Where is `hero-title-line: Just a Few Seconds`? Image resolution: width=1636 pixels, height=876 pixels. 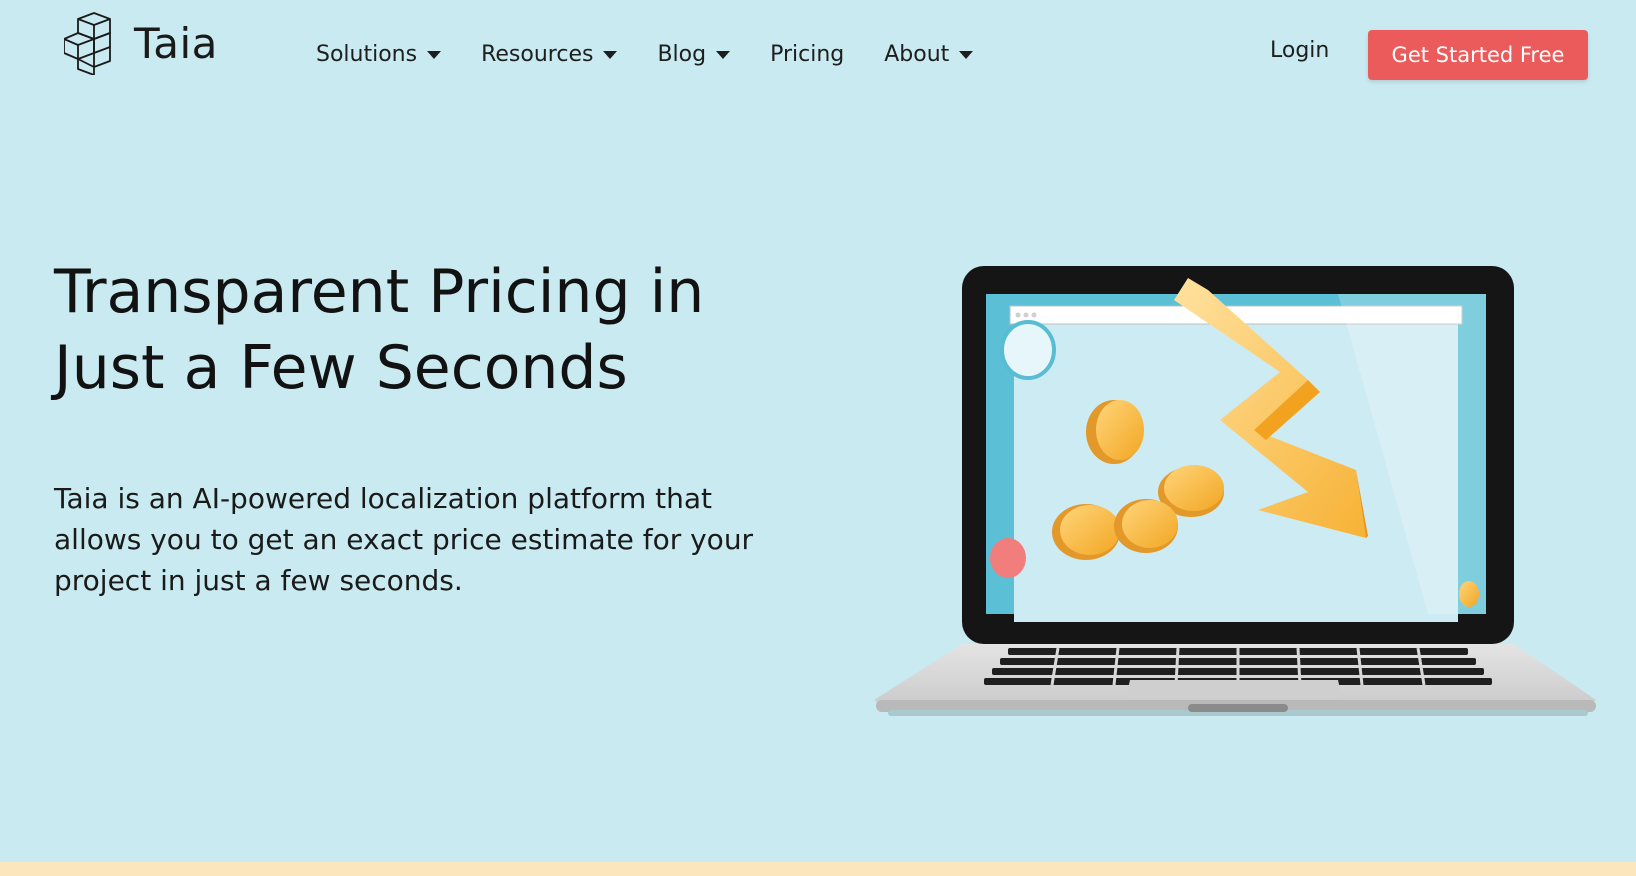 hero-title-line: Just a Few Seconds is located at coordinates (341, 368).